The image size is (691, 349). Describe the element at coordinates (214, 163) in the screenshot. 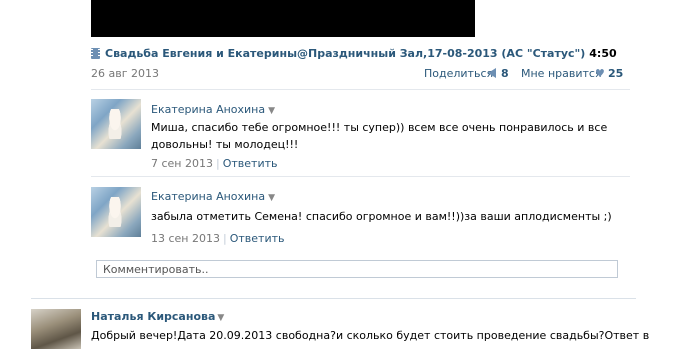

I see `comment-meta: 7 сен 2013 | Ответить` at that location.